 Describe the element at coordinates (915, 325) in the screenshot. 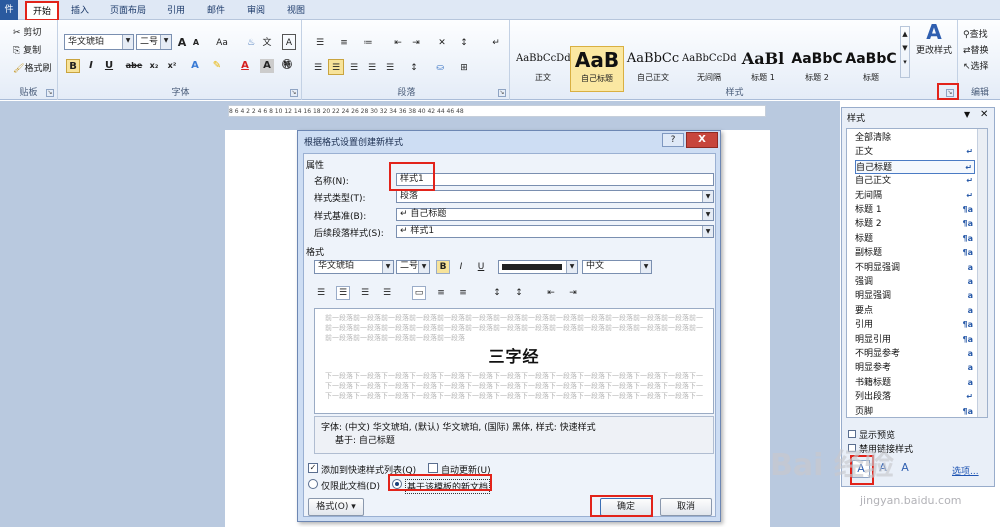

I see `styles-list-item: 引用 ¶a` at that location.